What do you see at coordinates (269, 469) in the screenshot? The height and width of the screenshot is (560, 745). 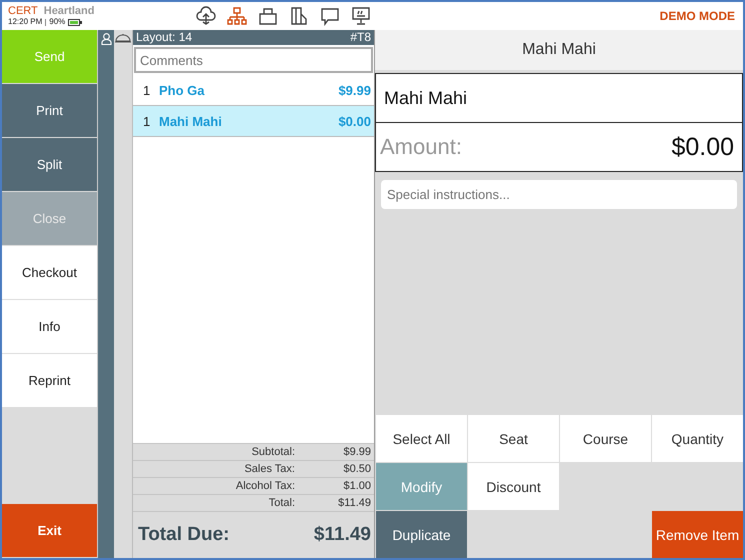 I see `total-label: Sales Tax:` at bounding box center [269, 469].